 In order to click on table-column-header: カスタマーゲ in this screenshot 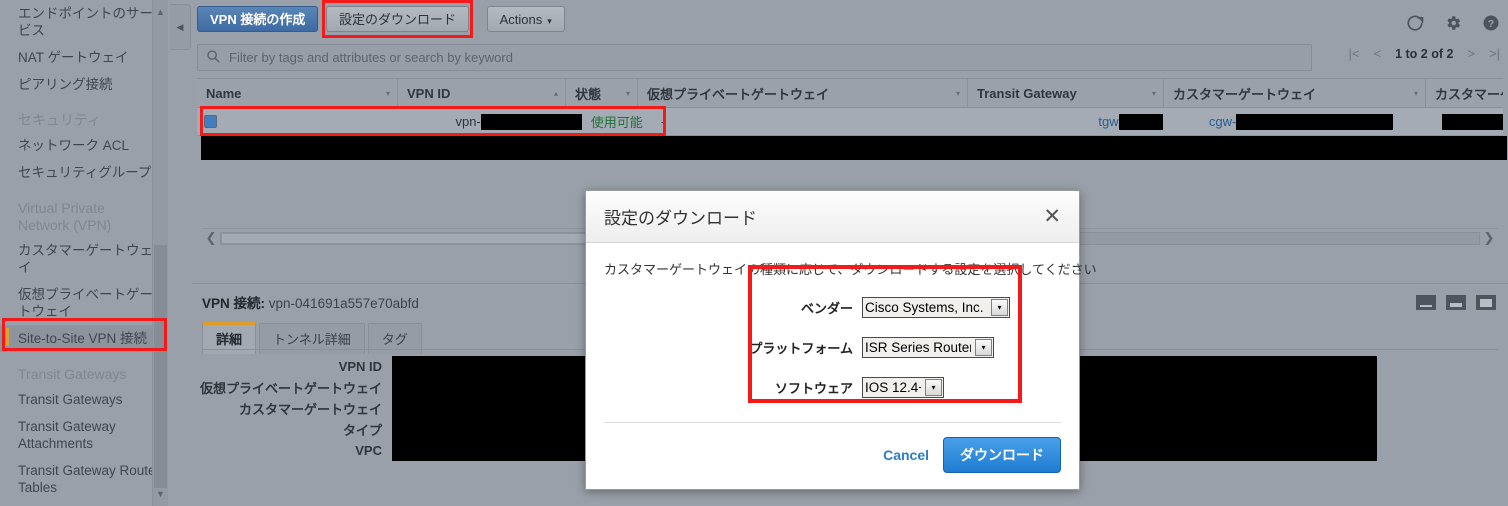, I will do `click(1464, 93)`.